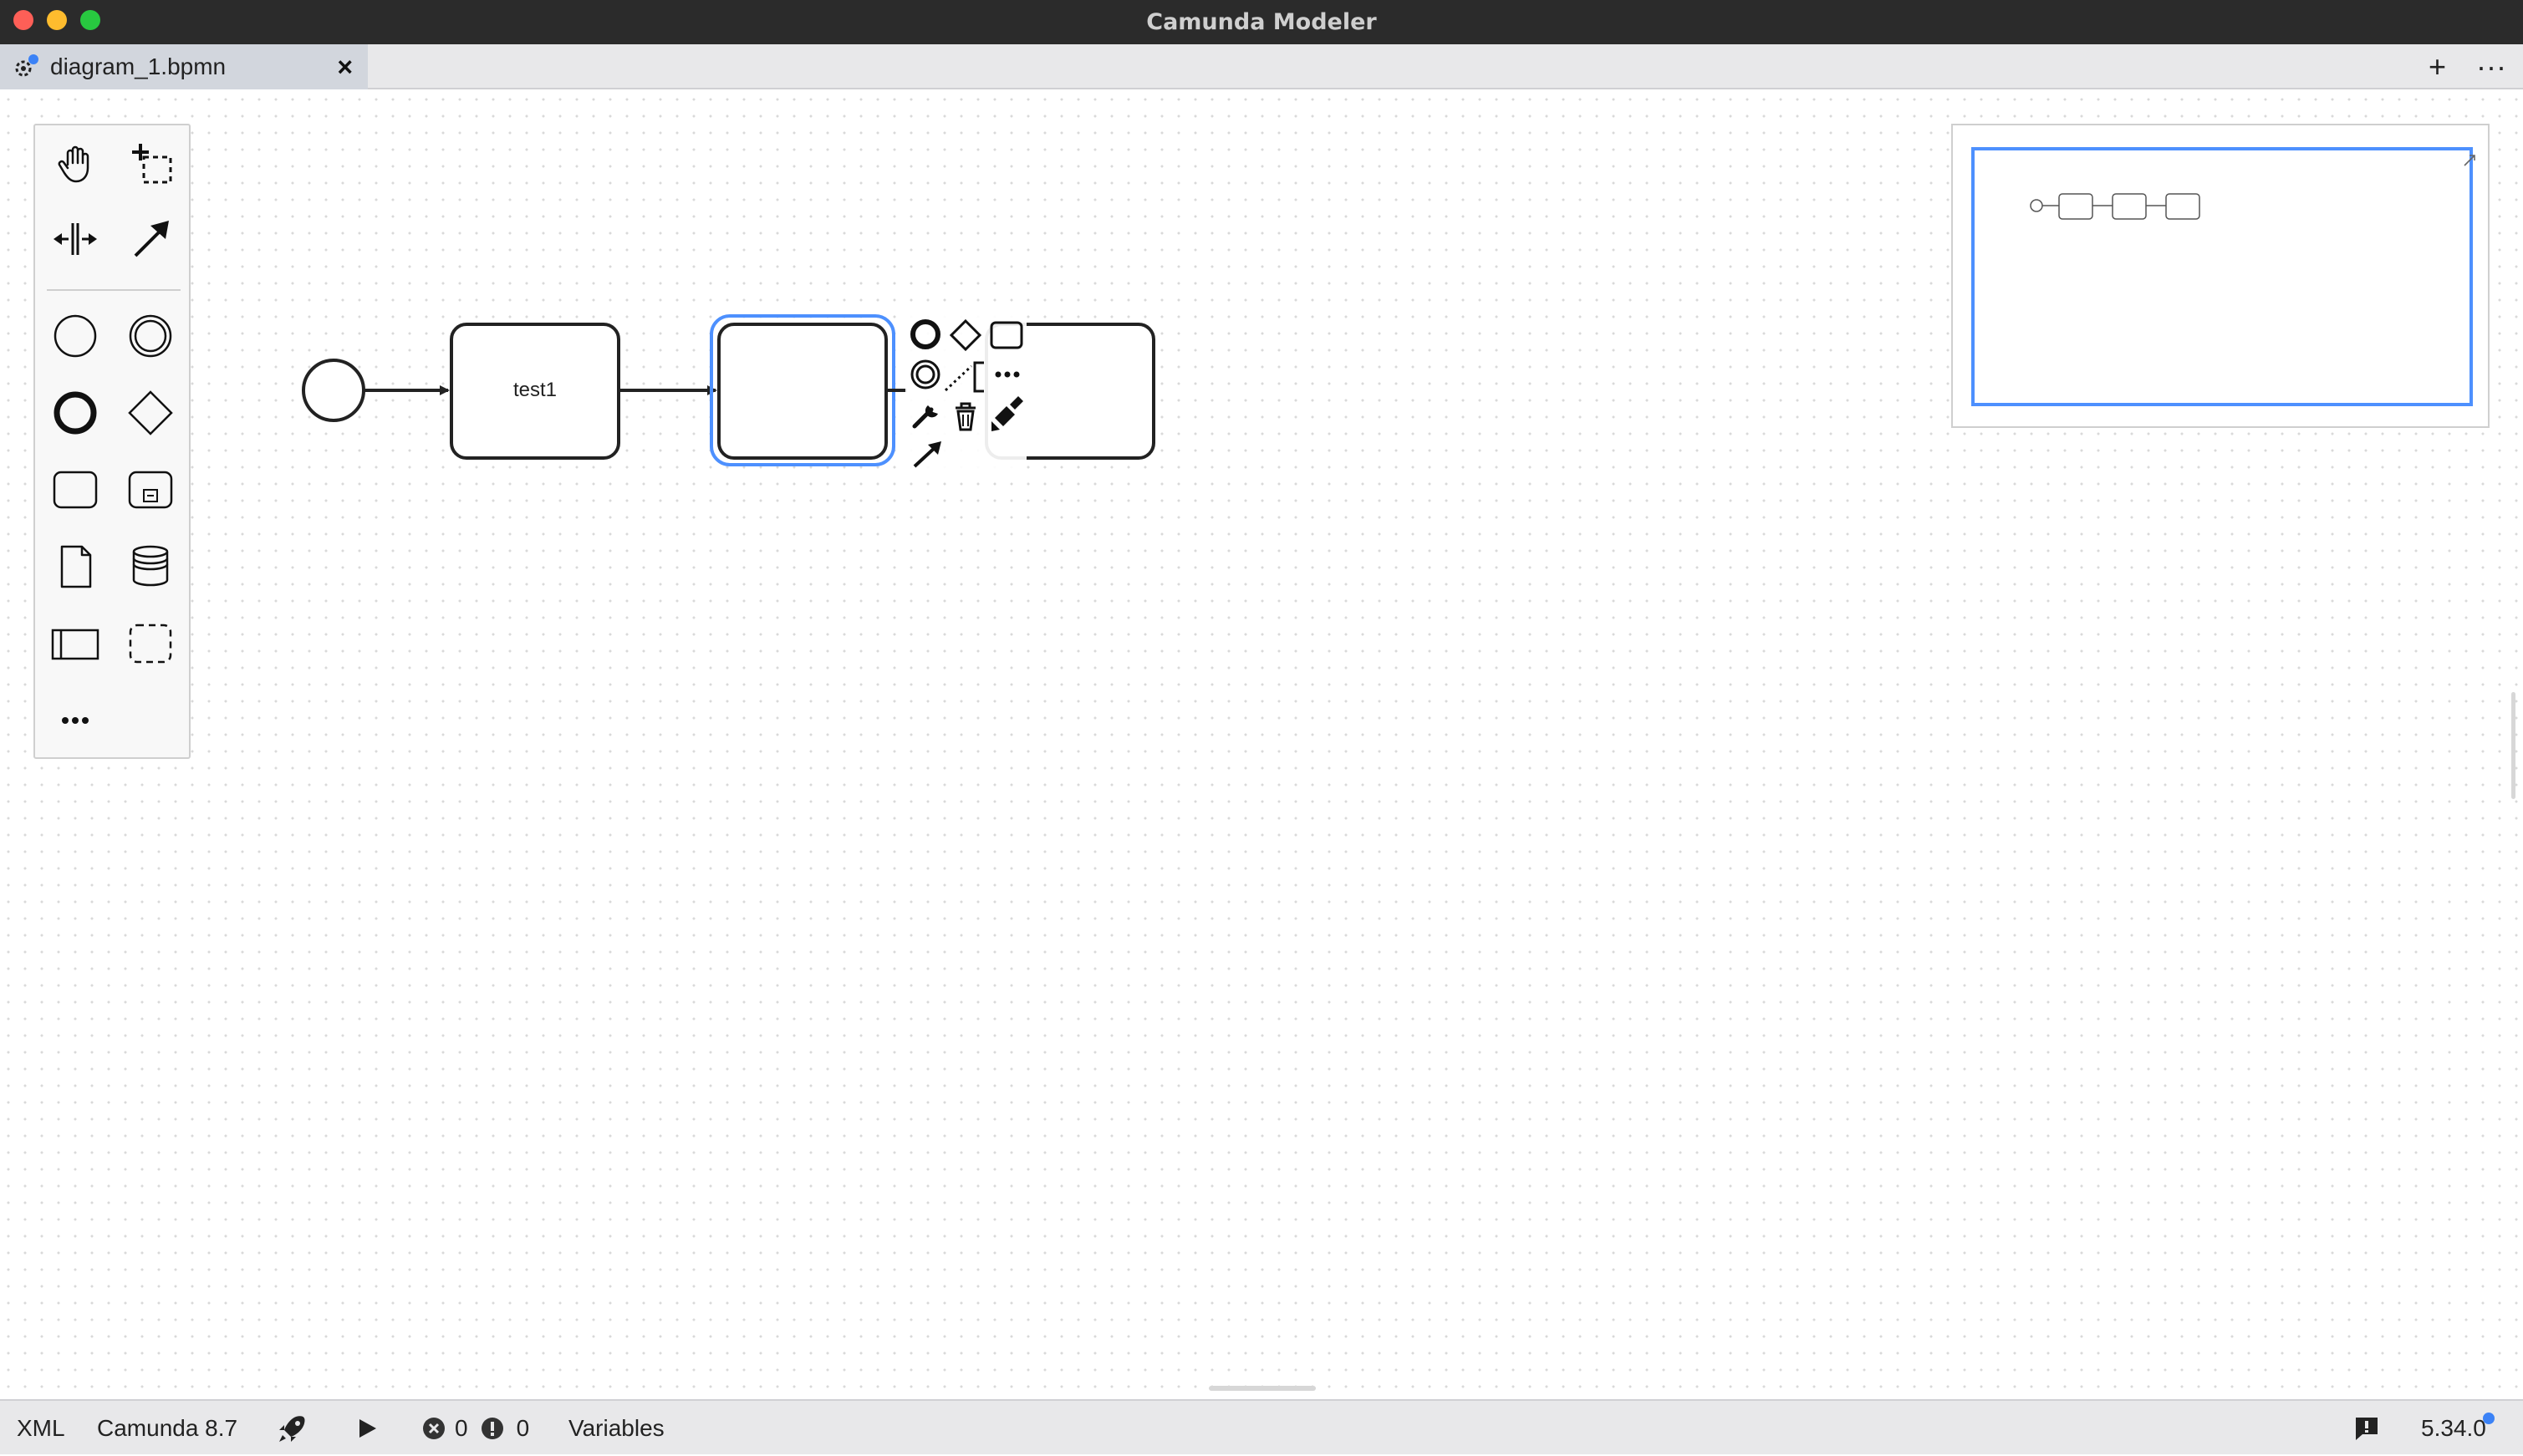  What do you see at coordinates (150, 164) in the screenshot?
I see `lasso-tool-icon` at bounding box center [150, 164].